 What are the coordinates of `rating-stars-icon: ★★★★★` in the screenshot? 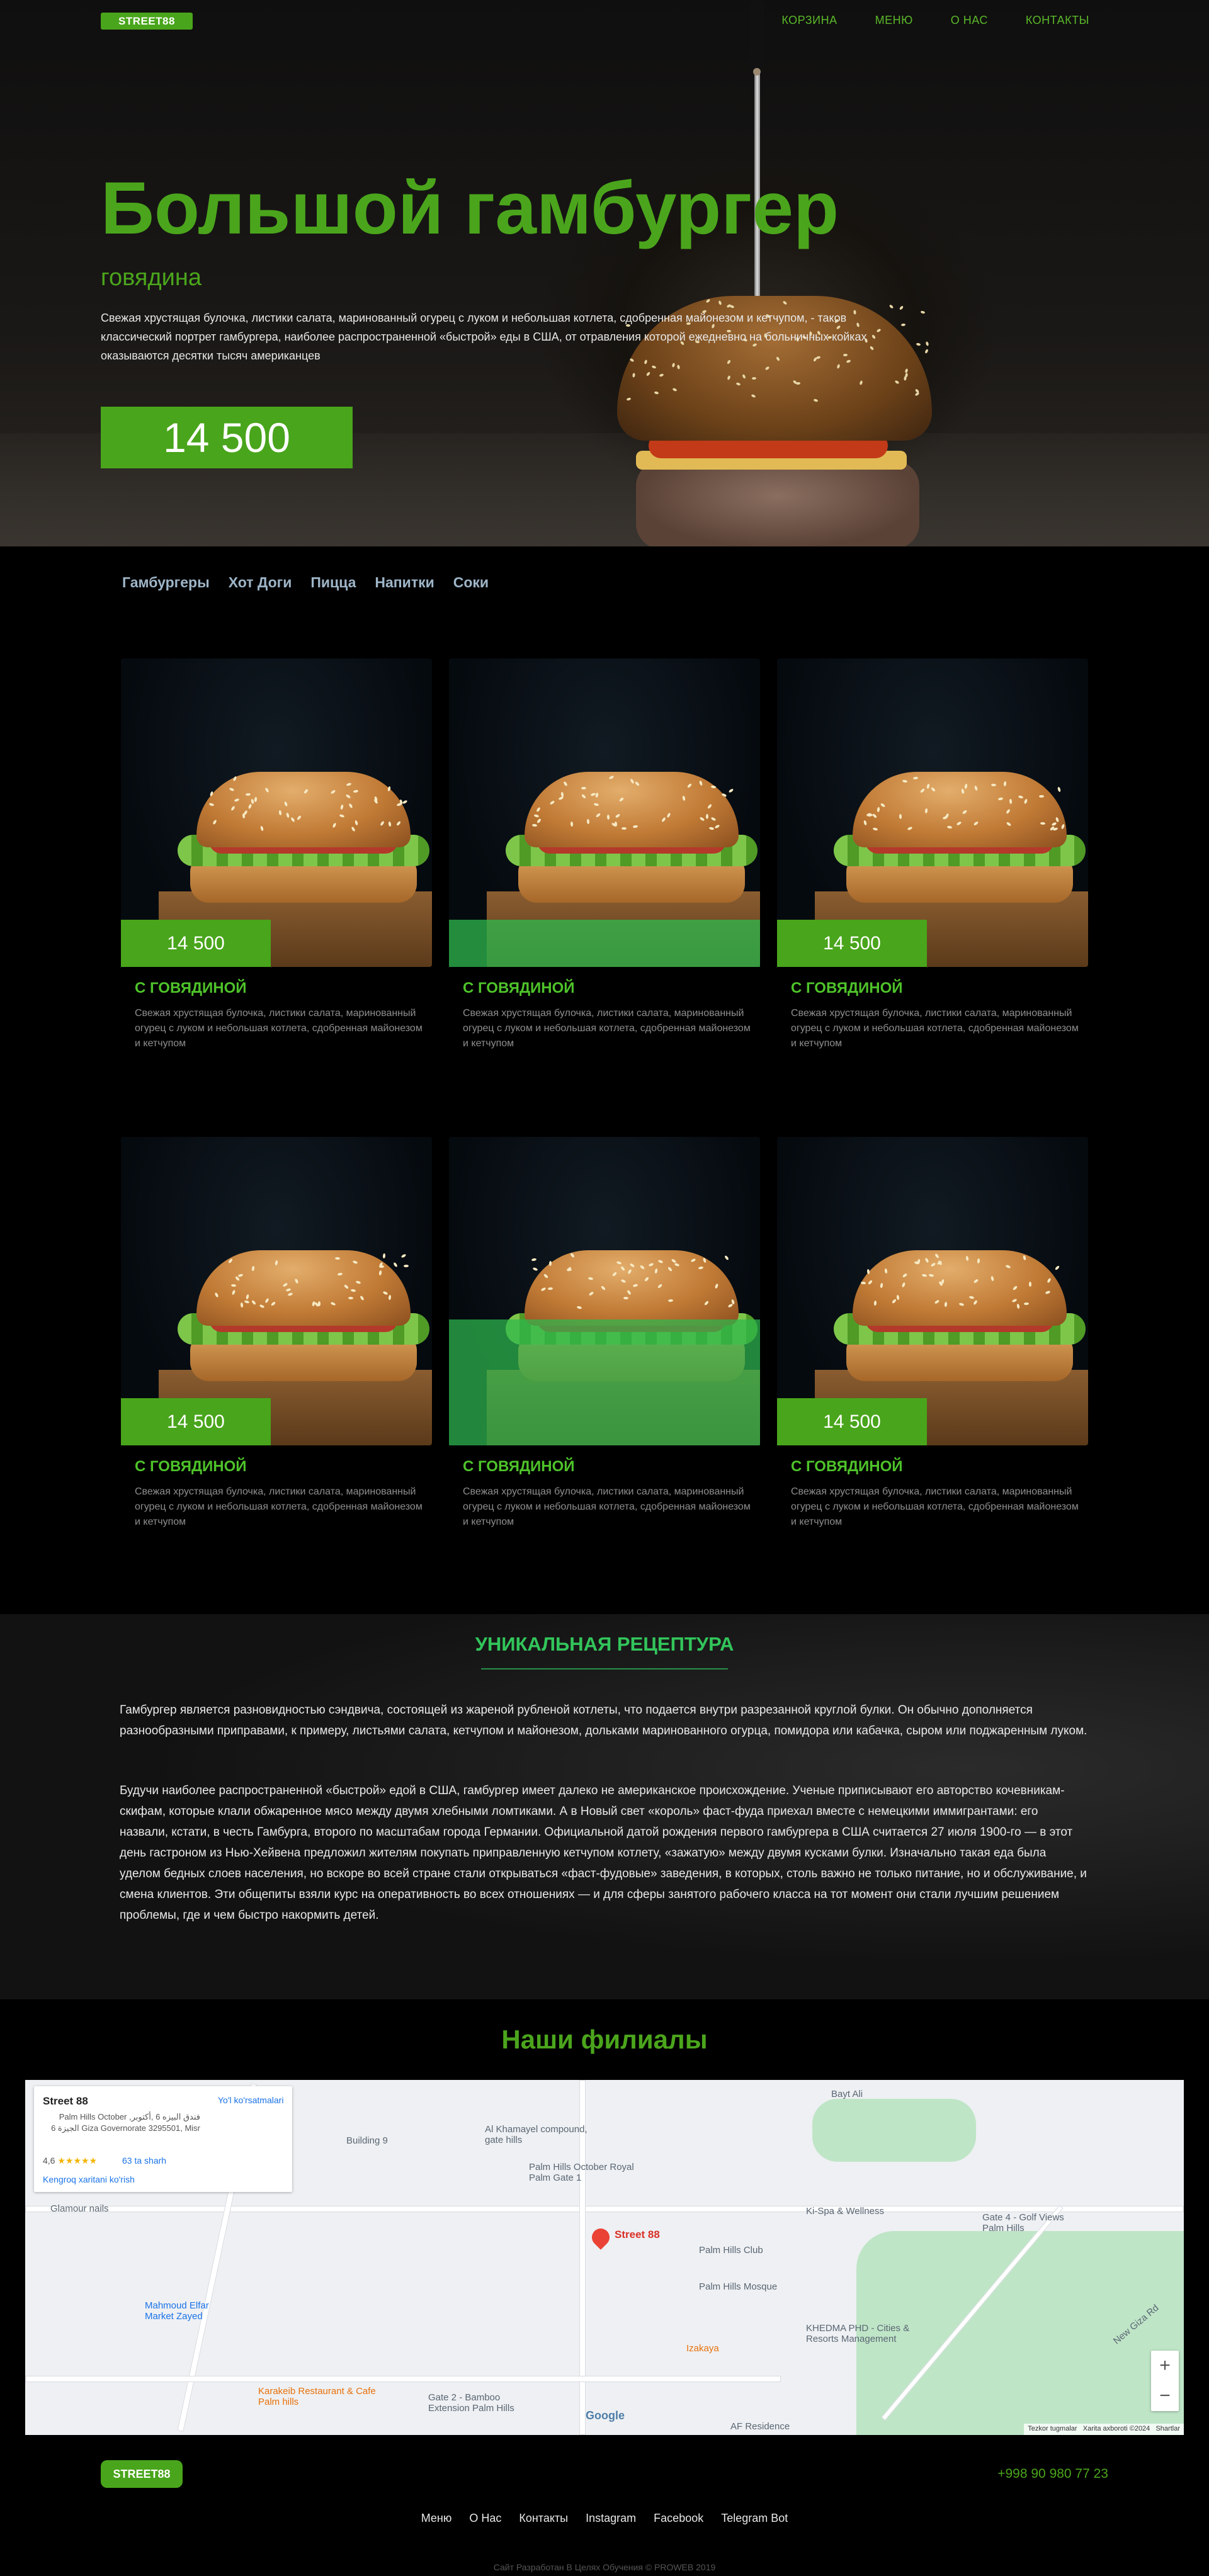 It's located at (77, 2160).